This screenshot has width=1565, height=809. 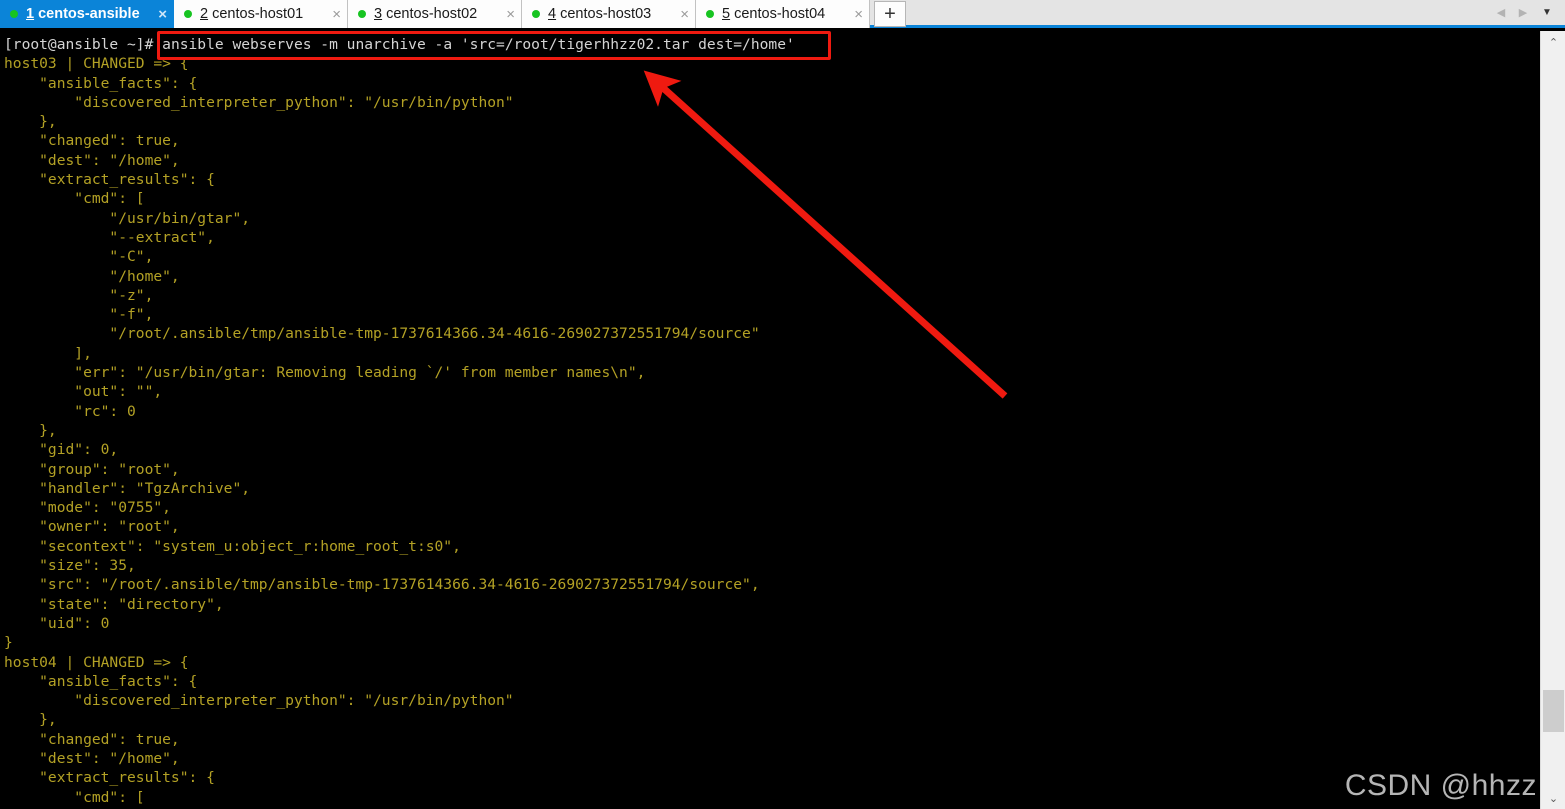 What do you see at coordinates (127, 218) in the screenshot?
I see `terminal-output-line: "/usr/bin/gtar",` at bounding box center [127, 218].